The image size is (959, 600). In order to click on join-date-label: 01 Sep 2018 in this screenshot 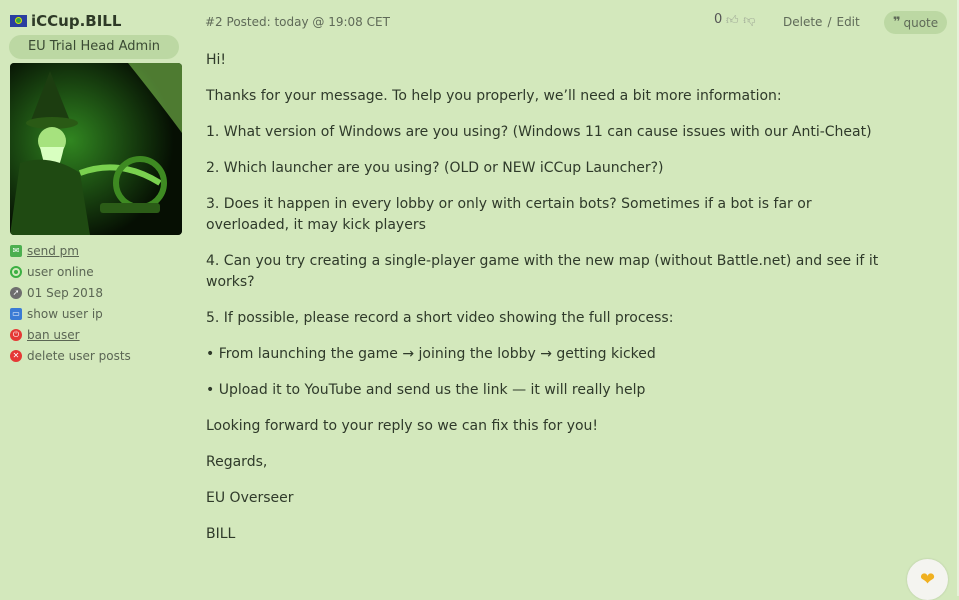, I will do `click(65, 292)`.